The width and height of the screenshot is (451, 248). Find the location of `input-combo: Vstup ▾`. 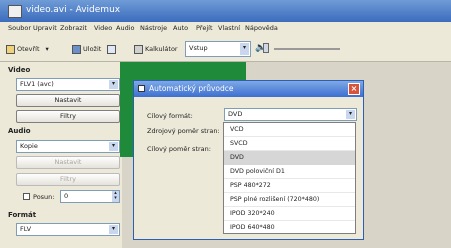

input-combo: Vstup ▾ is located at coordinates (218, 49).